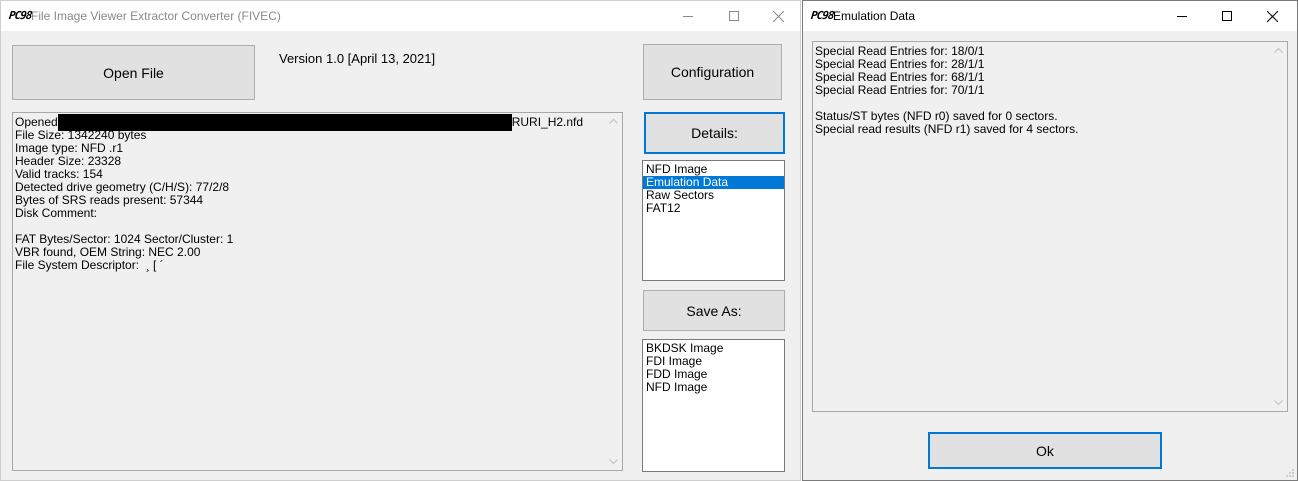 This screenshot has height=481, width=1298. I want to click on save-as-button: Save As:, so click(714, 310).